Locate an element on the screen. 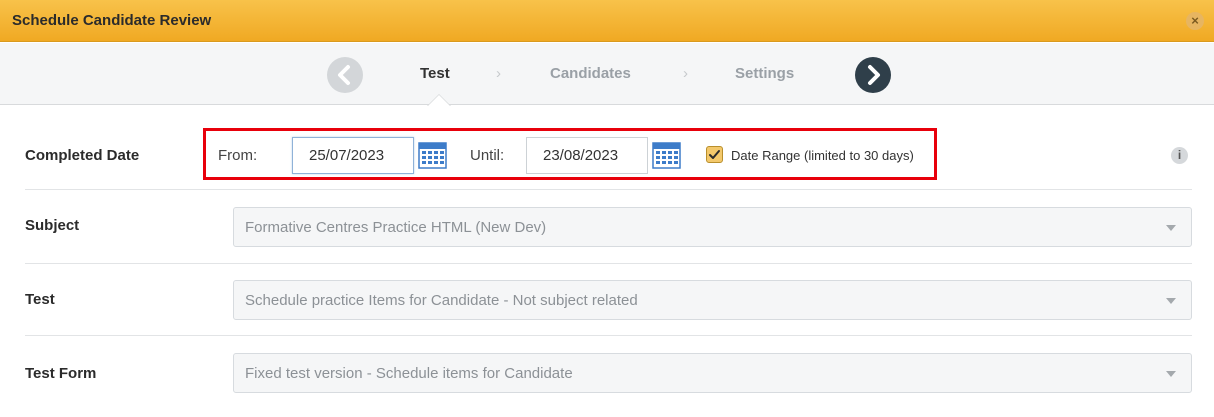 The height and width of the screenshot is (417, 1214). from-date-input: 25/07/2023 is located at coordinates (353, 155).